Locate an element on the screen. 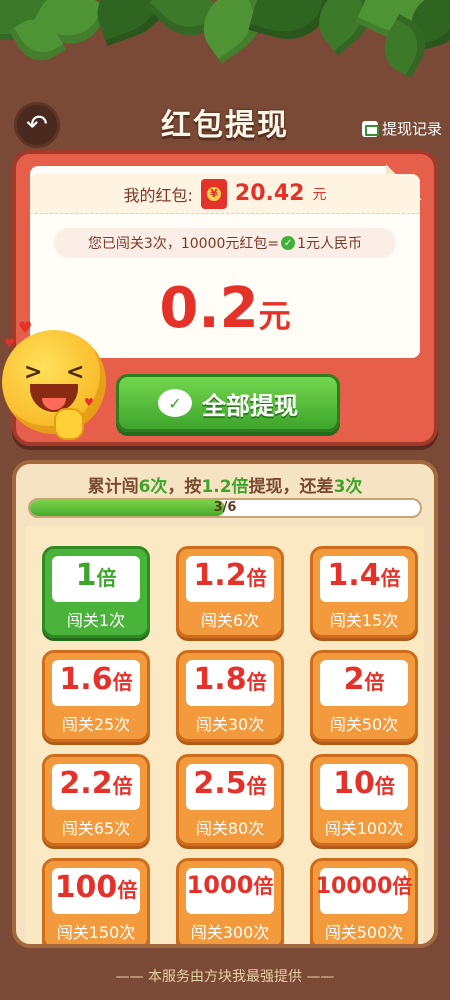  progress-label: 3/6 is located at coordinates (225, 507).